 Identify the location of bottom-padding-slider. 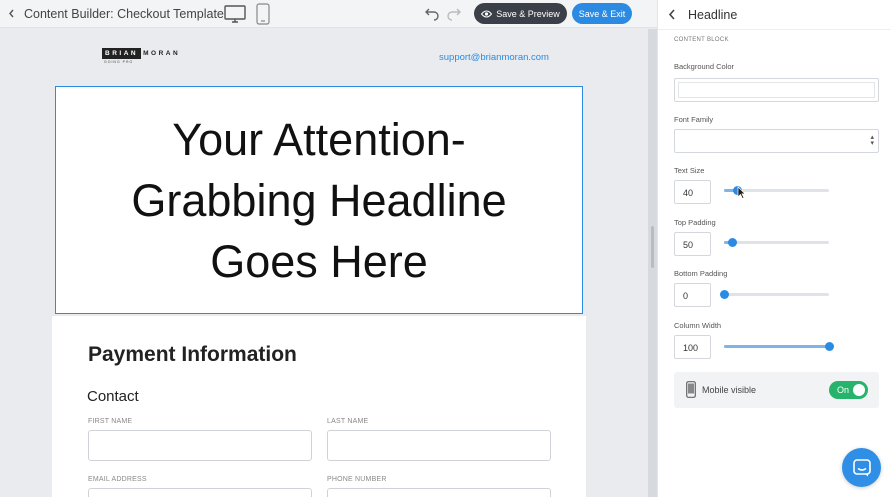
(774, 294).